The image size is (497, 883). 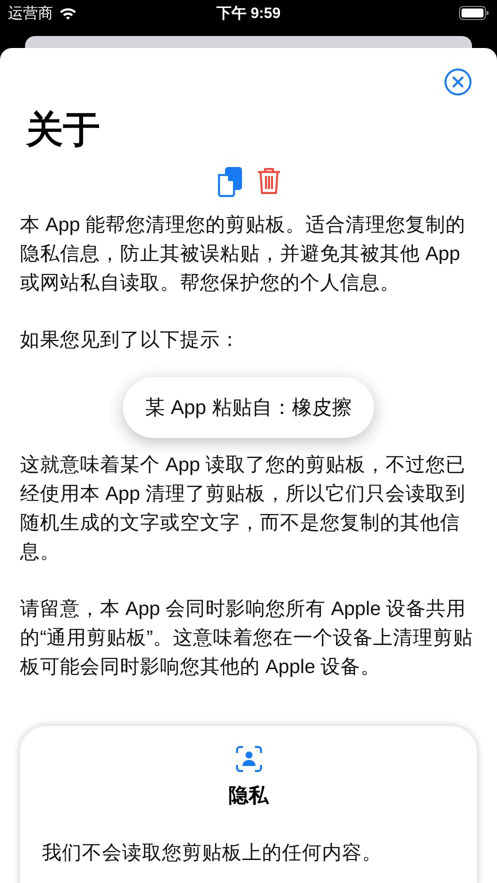 What do you see at coordinates (247, 638) in the screenshot?
I see `body-paragraph: 请留意，本 App 会同时影响您所有 Apple 设备共用的“通用剪贴板”。这意味着您在一个设备上清理剪贴板可能会同时影响您其他的 Apple 设备。` at bounding box center [247, 638].